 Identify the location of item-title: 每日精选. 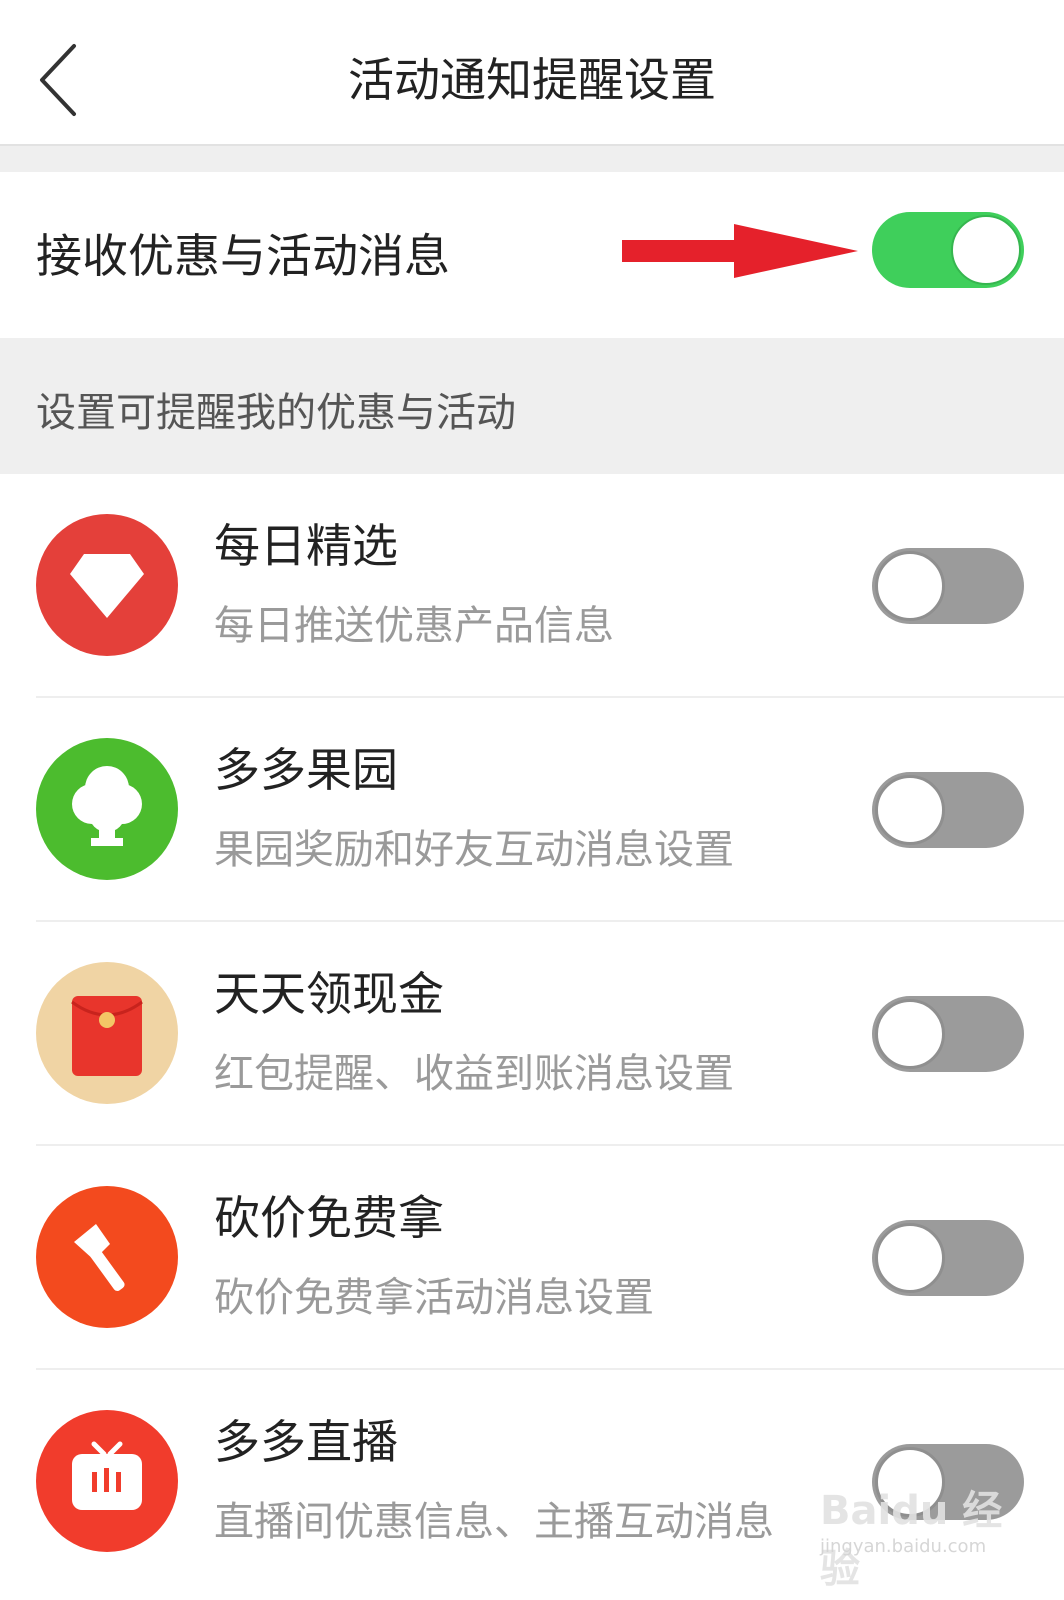
(306, 546).